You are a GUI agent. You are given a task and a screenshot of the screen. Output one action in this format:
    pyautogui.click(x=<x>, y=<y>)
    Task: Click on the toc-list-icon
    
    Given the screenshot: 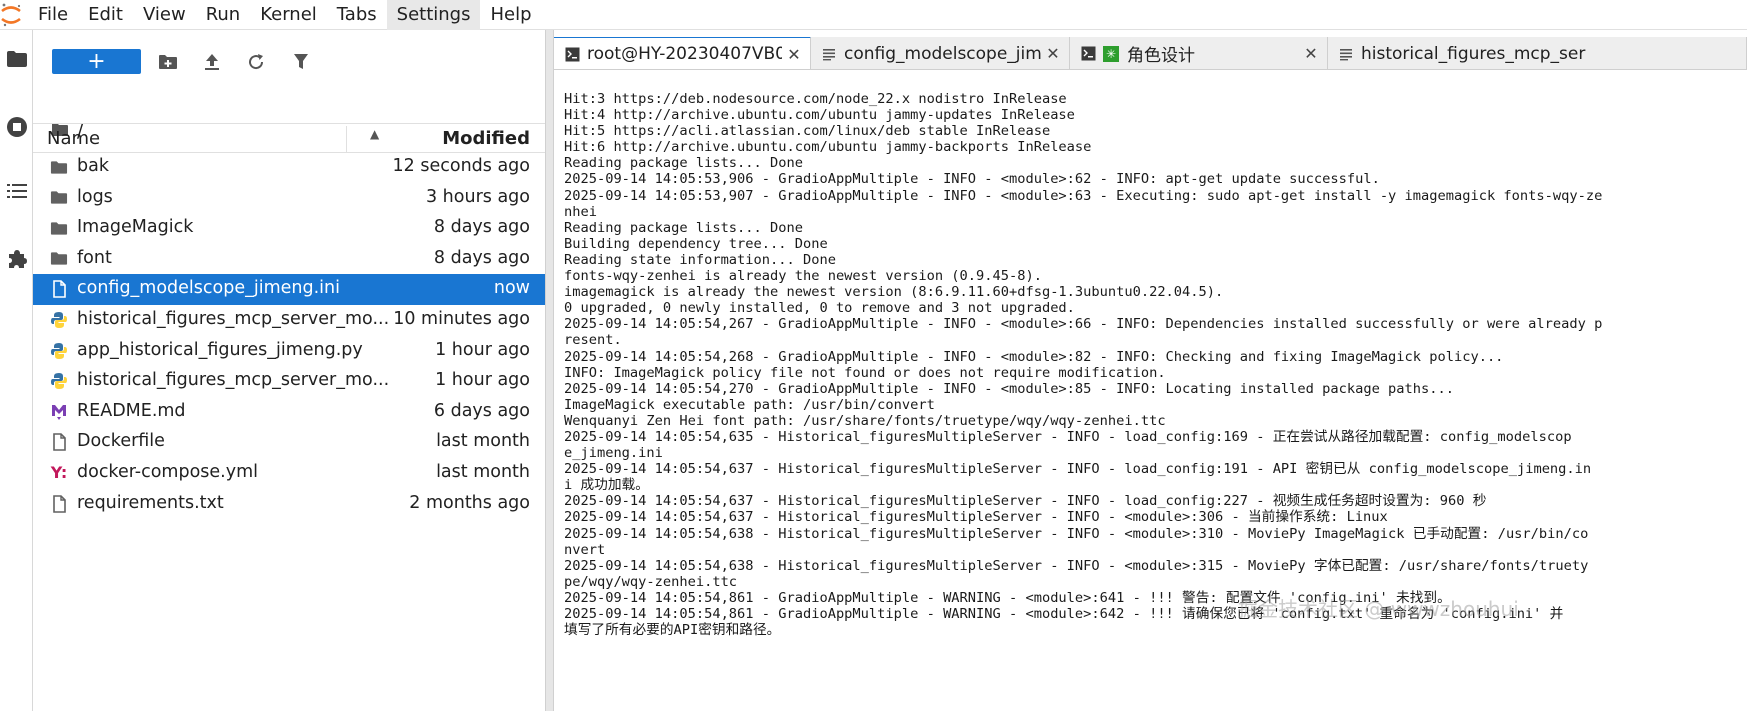 What is the action you would take?
    pyautogui.click(x=16, y=191)
    